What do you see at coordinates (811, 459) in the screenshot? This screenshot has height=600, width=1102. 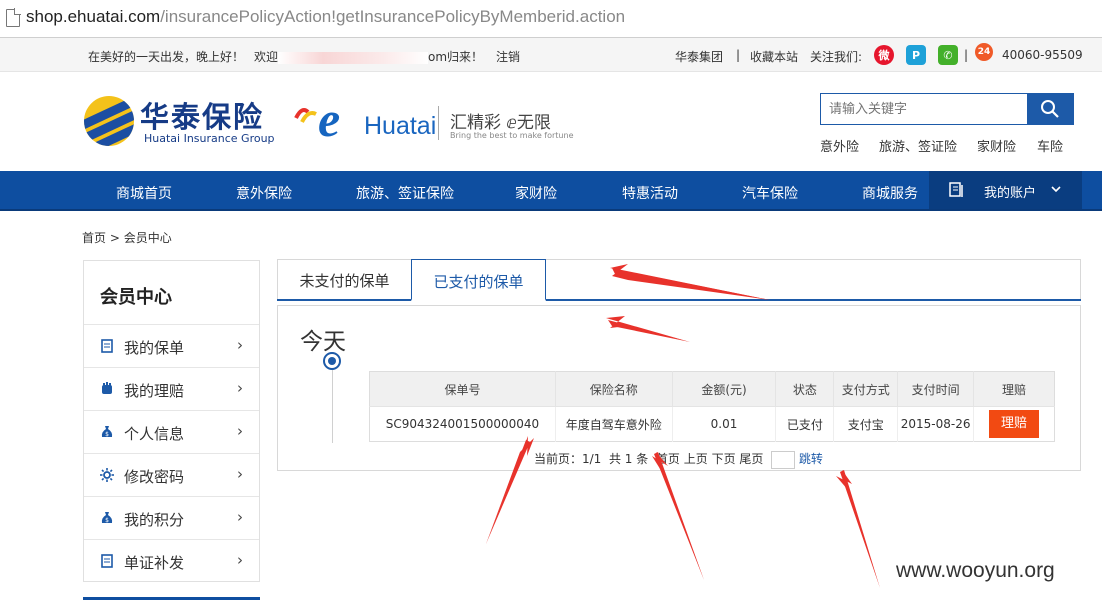 I see `go-button: 跳转` at bounding box center [811, 459].